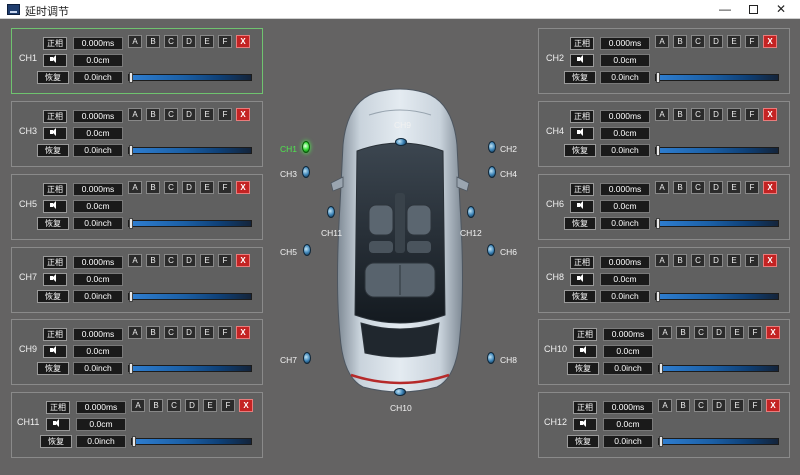  I want to click on maximize-button, so click(753, 9).